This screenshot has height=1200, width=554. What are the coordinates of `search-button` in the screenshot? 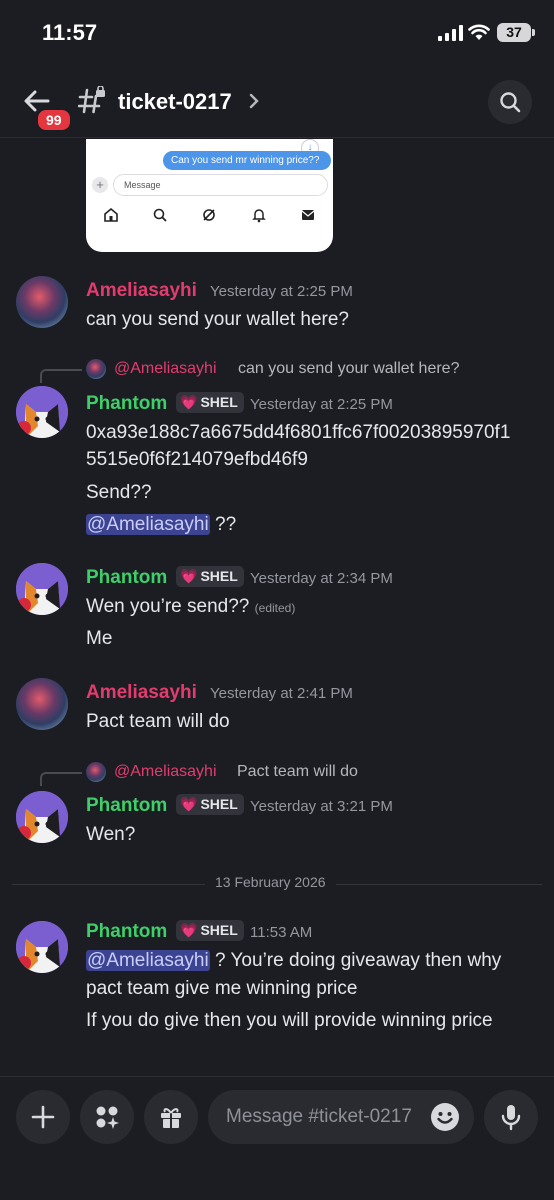 It's located at (510, 102).